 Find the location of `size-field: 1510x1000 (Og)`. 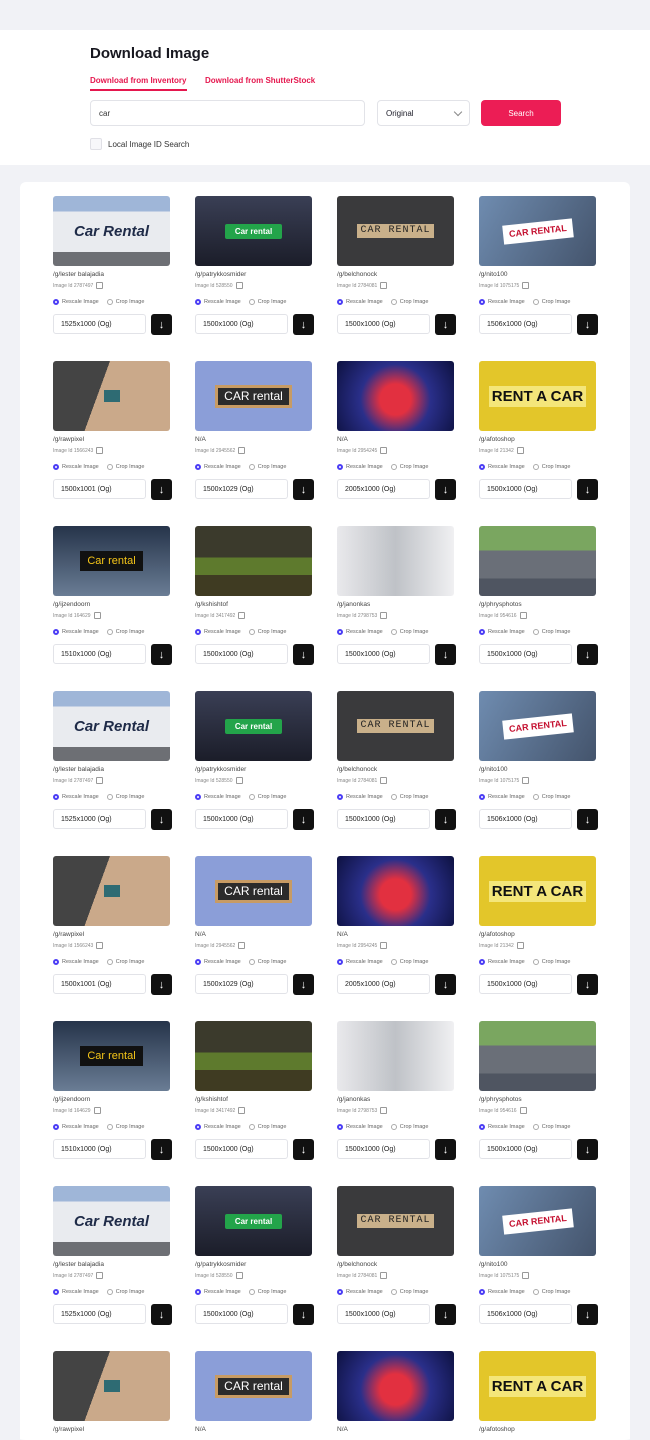

size-field: 1510x1000 (Og) is located at coordinates (99, 654).